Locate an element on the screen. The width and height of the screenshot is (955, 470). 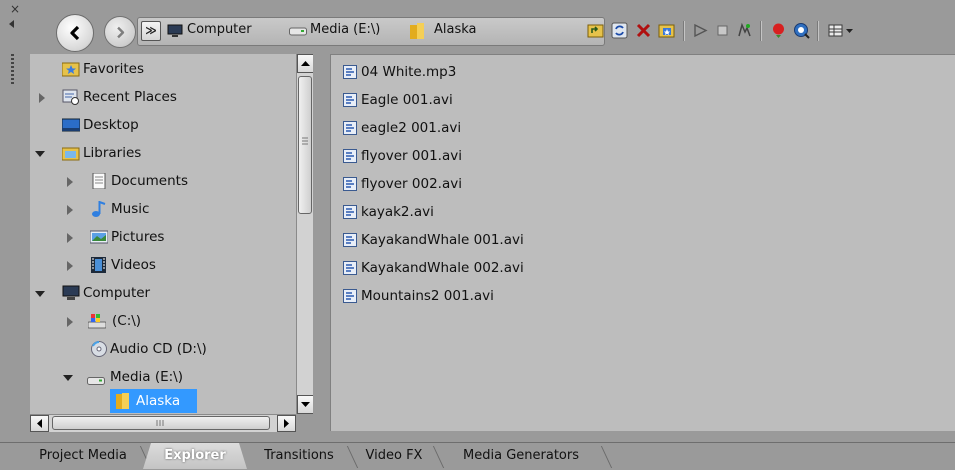
tab-transitions: Transitions is located at coordinates (303, 456).